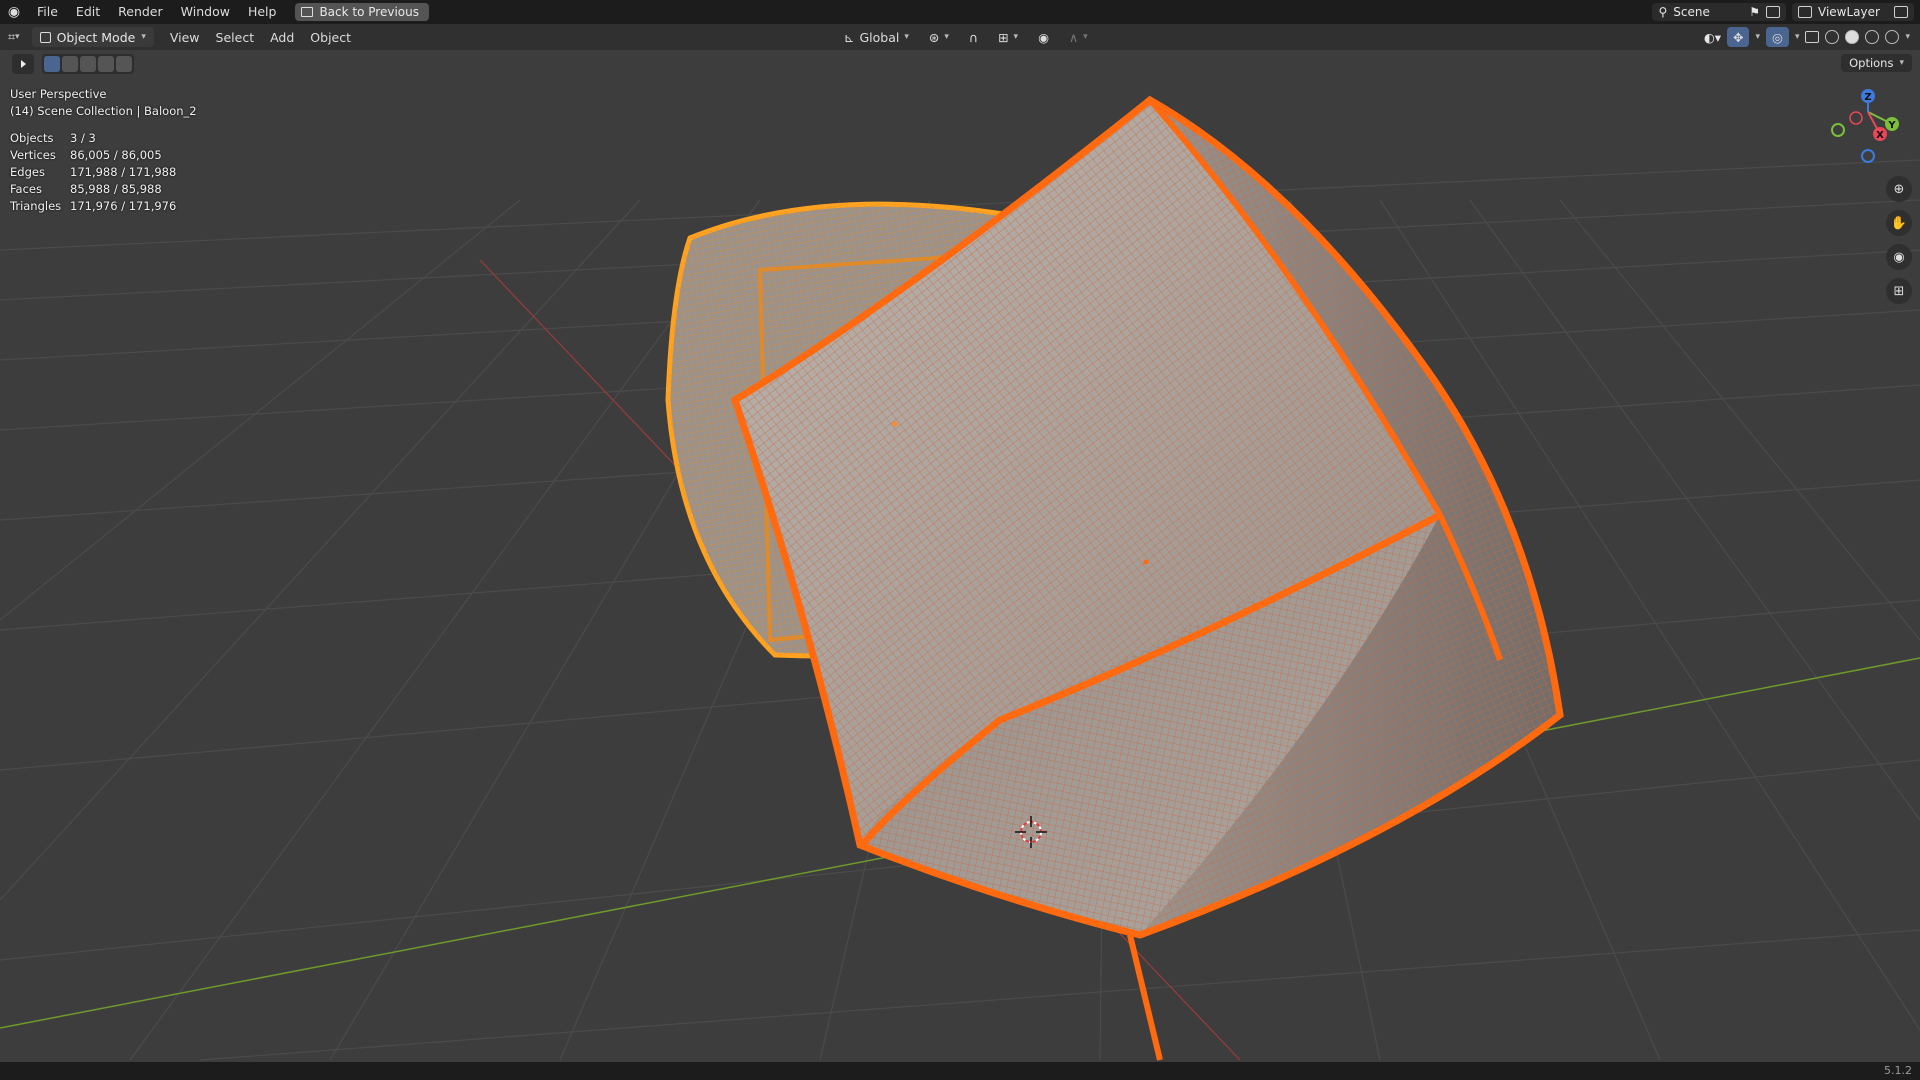 The height and width of the screenshot is (1080, 1920). Describe the element at coordinates (1899, 189) in the screenshot. I see `zoom-icon: ⊕` at that location.